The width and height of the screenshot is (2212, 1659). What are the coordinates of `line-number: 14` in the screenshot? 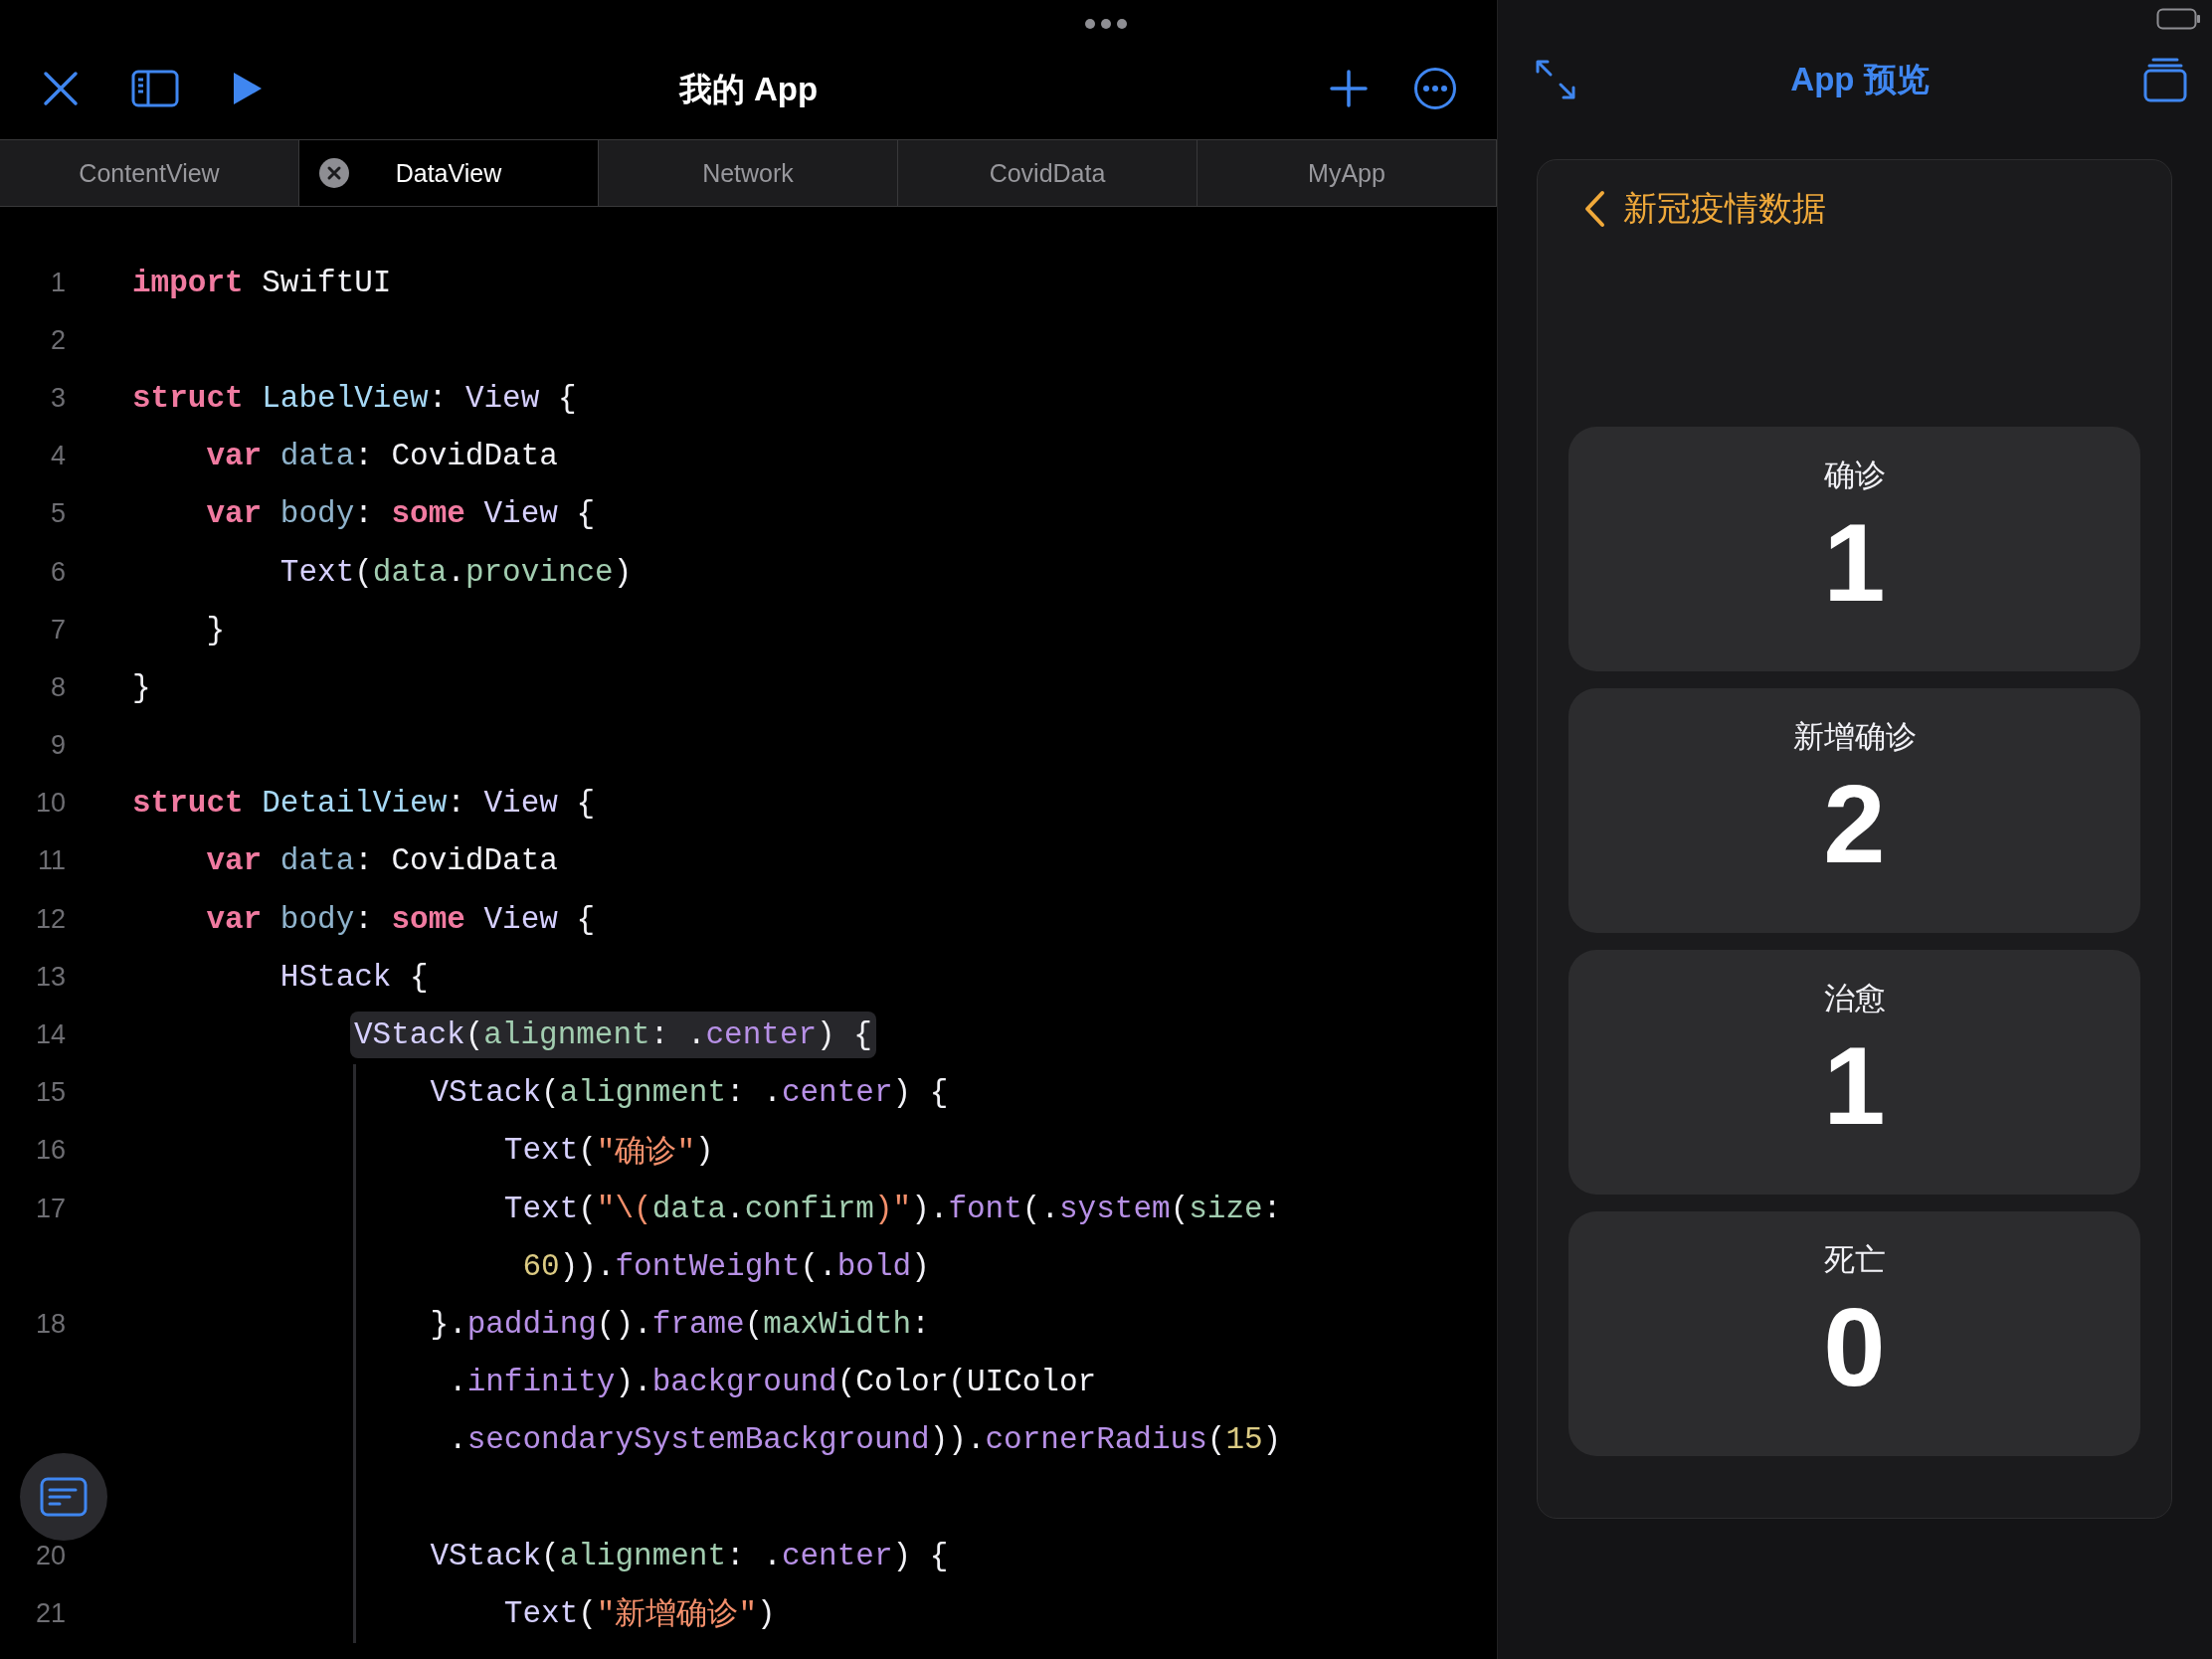 It's located at (50, 1034).